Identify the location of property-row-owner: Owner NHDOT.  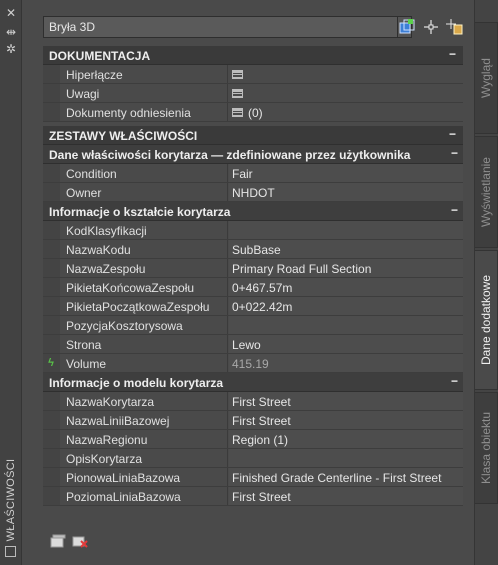
(253, 192).